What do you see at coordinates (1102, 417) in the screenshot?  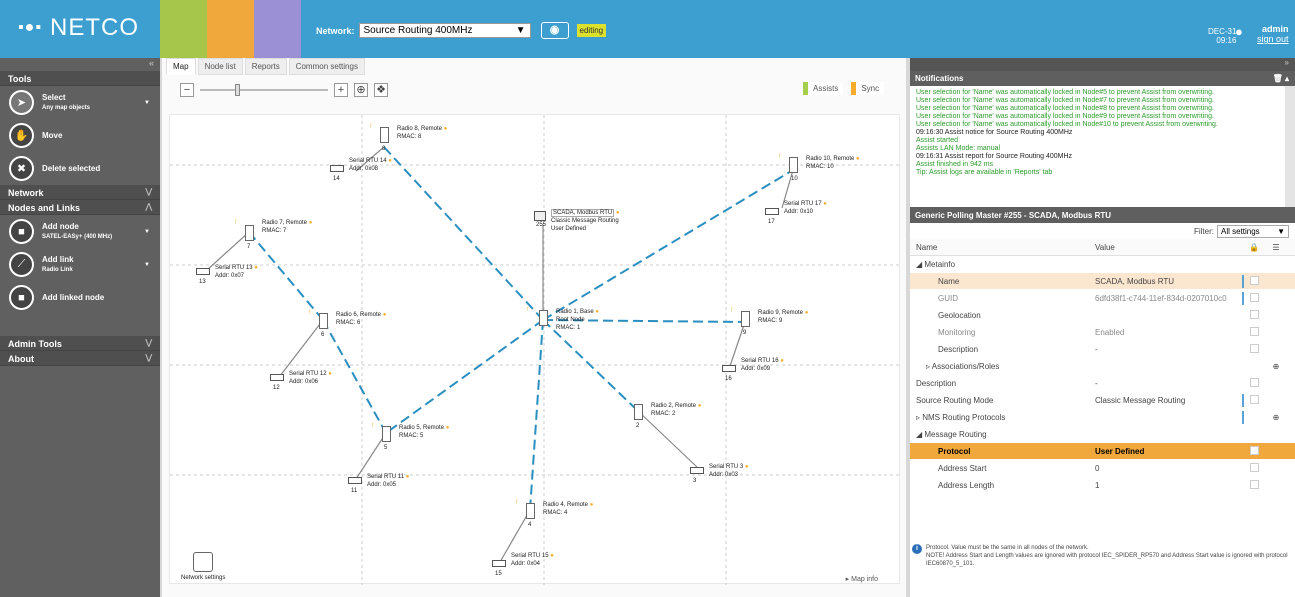 I see `property-row: ▹ NMS Routing Protocols ⊕` at bounding box center [1102, 417].